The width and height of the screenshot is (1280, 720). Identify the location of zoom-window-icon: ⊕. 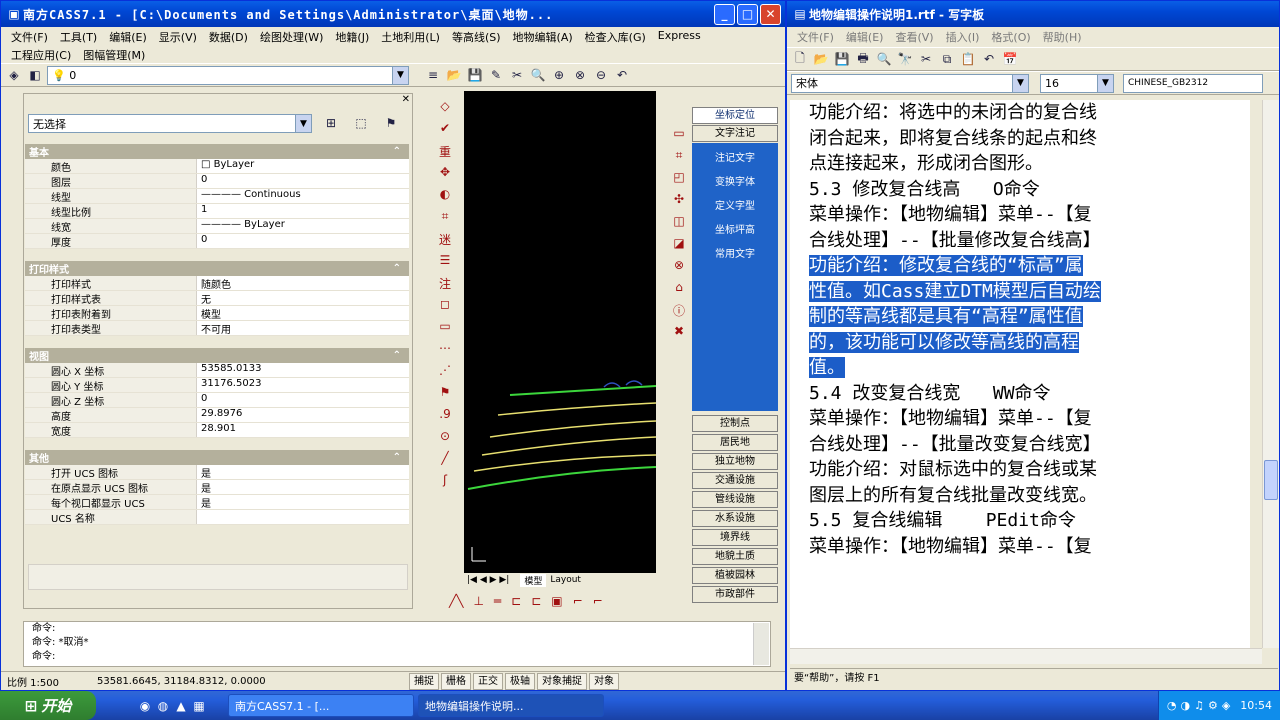
(559, 75).